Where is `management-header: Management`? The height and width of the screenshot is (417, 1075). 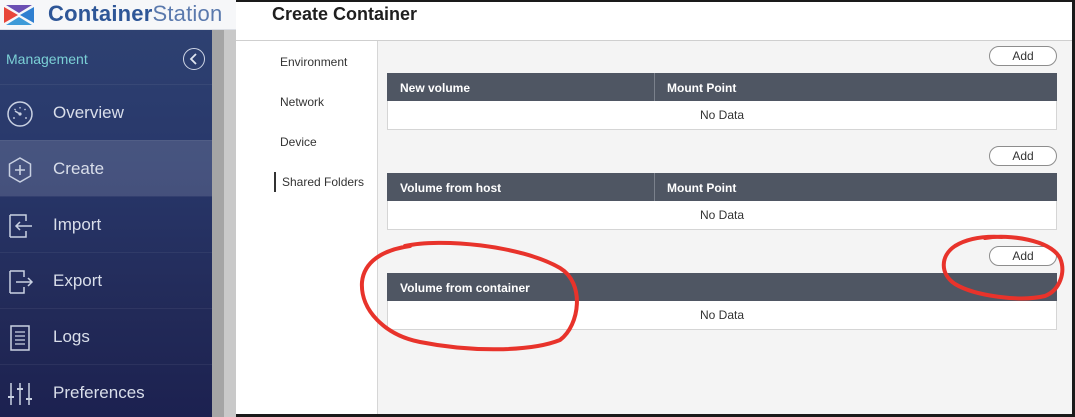 management-header: Management is located at coordinates (106, 60).